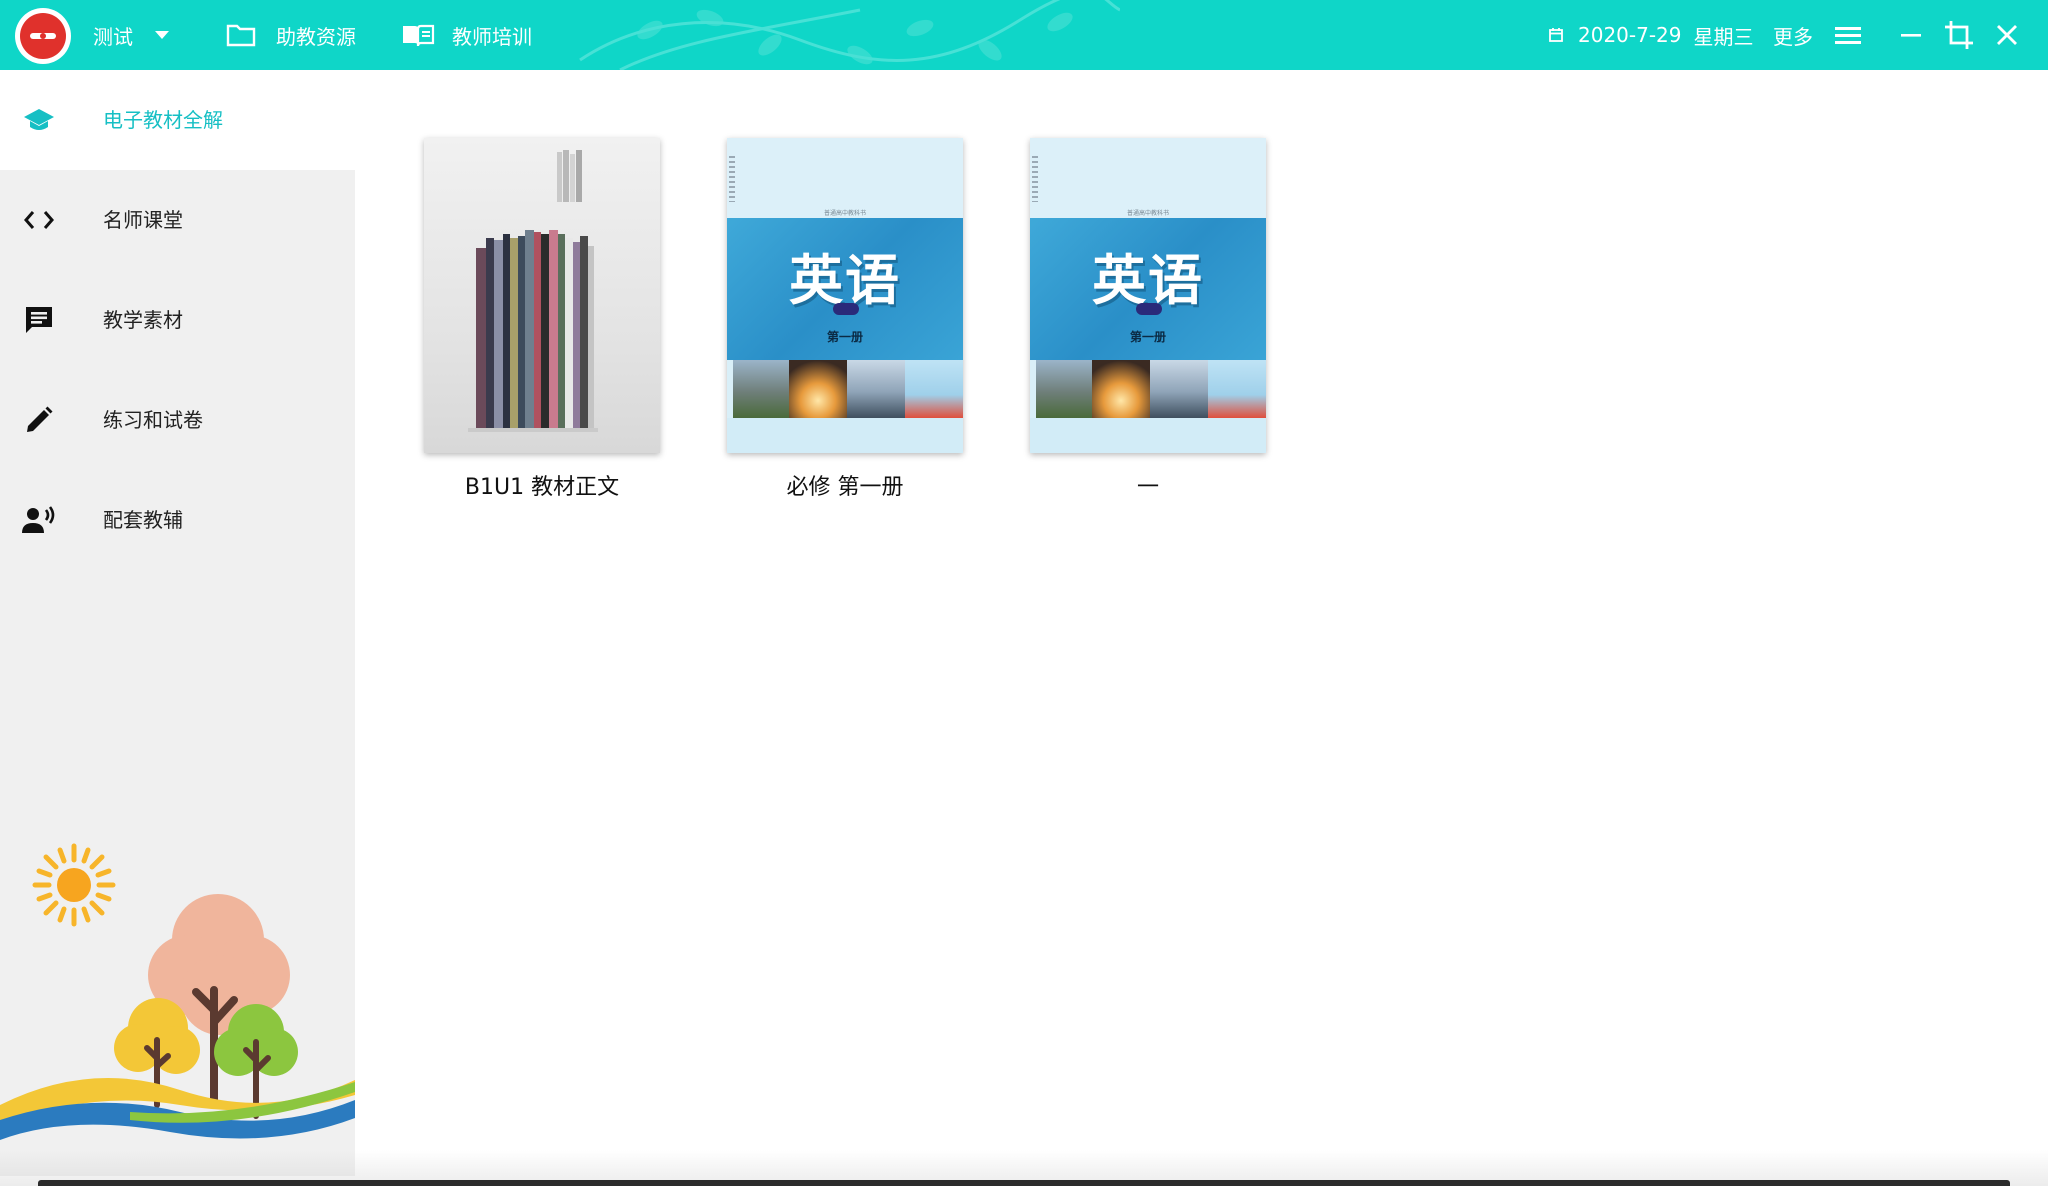  Describe the element at coordinates (39, 120) in the screenshot. I see `graduation-cap-icon` at that location.